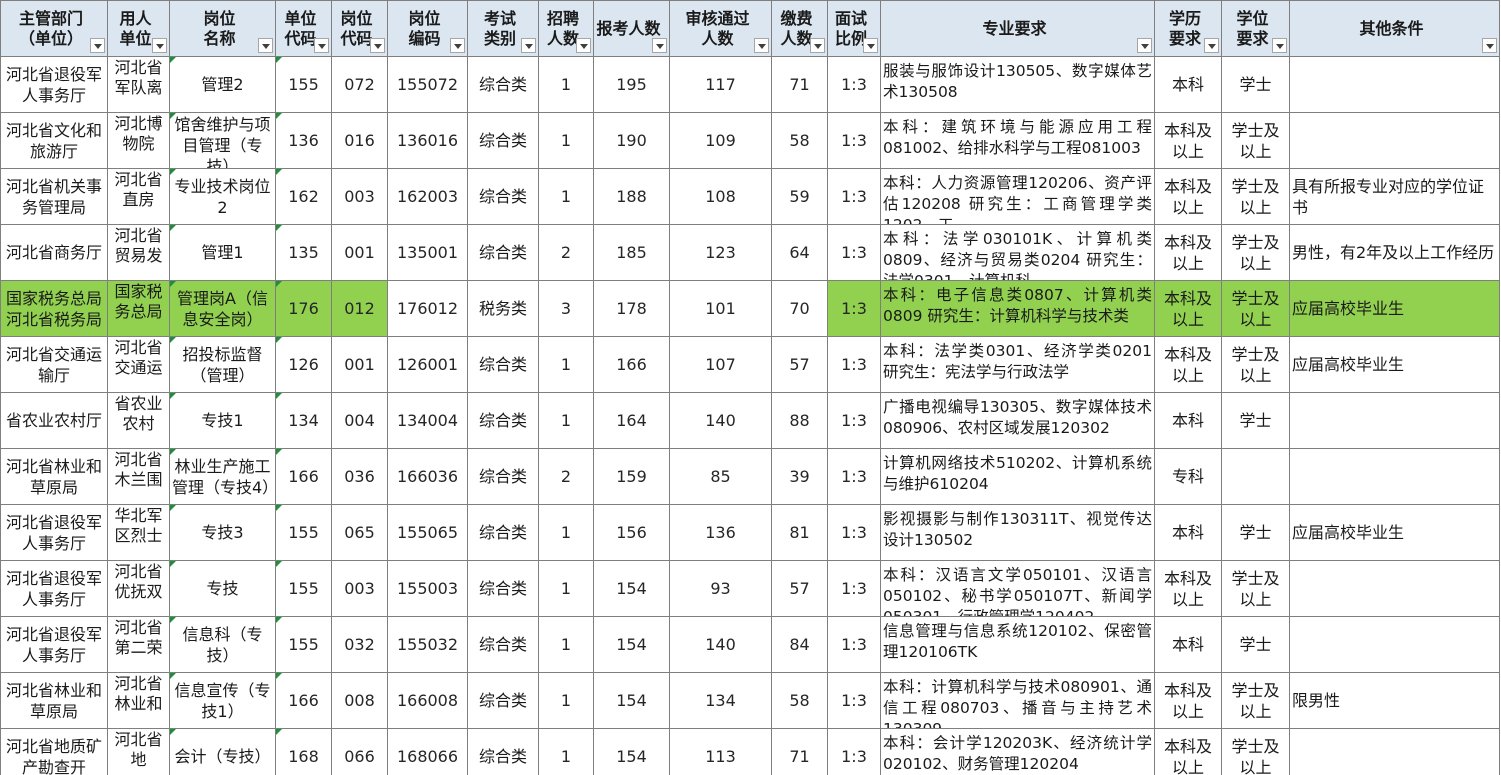  What do you see at coordinates (139, 85) in the screenshot?
I see `cell-employer: 河北省军队离` at bounding box center [139, 85].